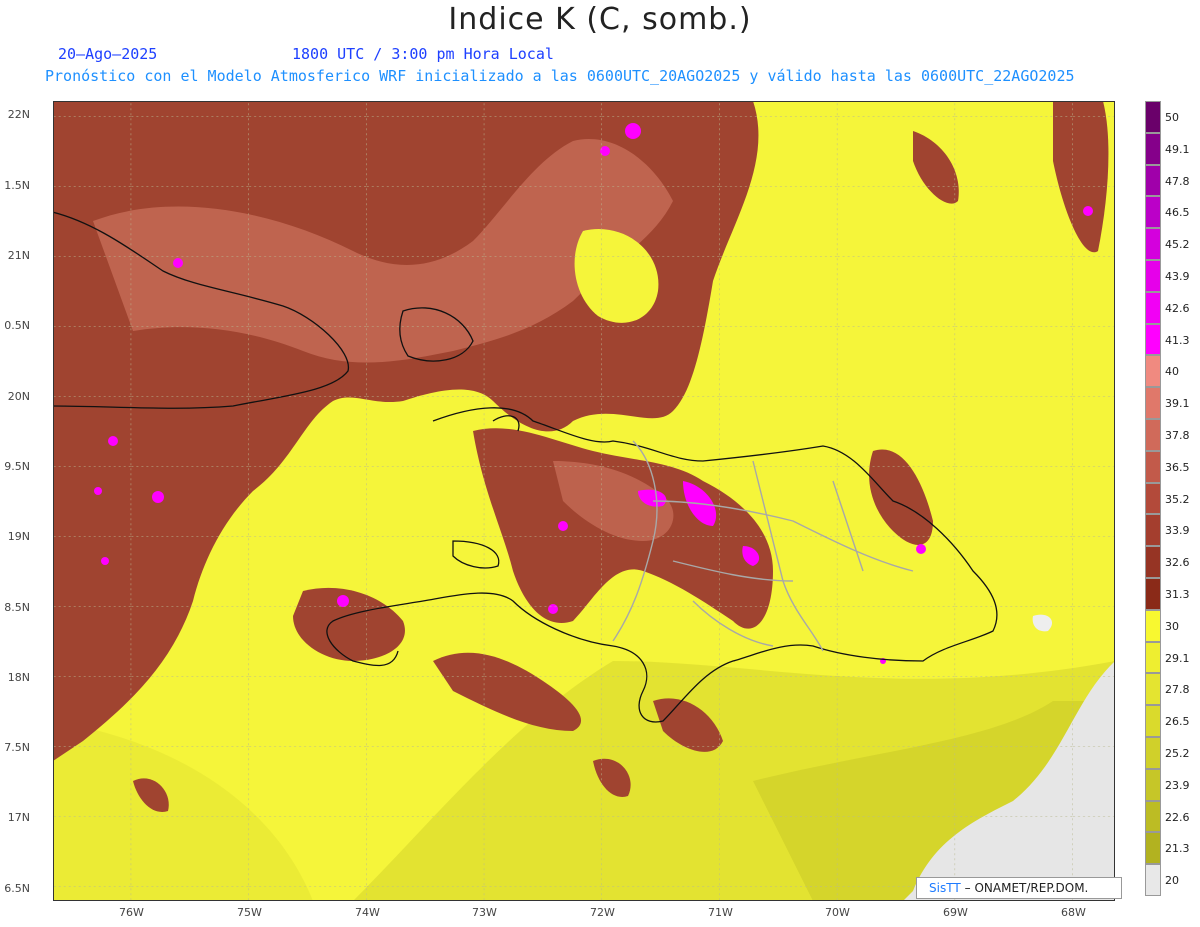 This screenshot has height=927, width=1200. I want to click on lon-label: 73W, so click(484, 912).